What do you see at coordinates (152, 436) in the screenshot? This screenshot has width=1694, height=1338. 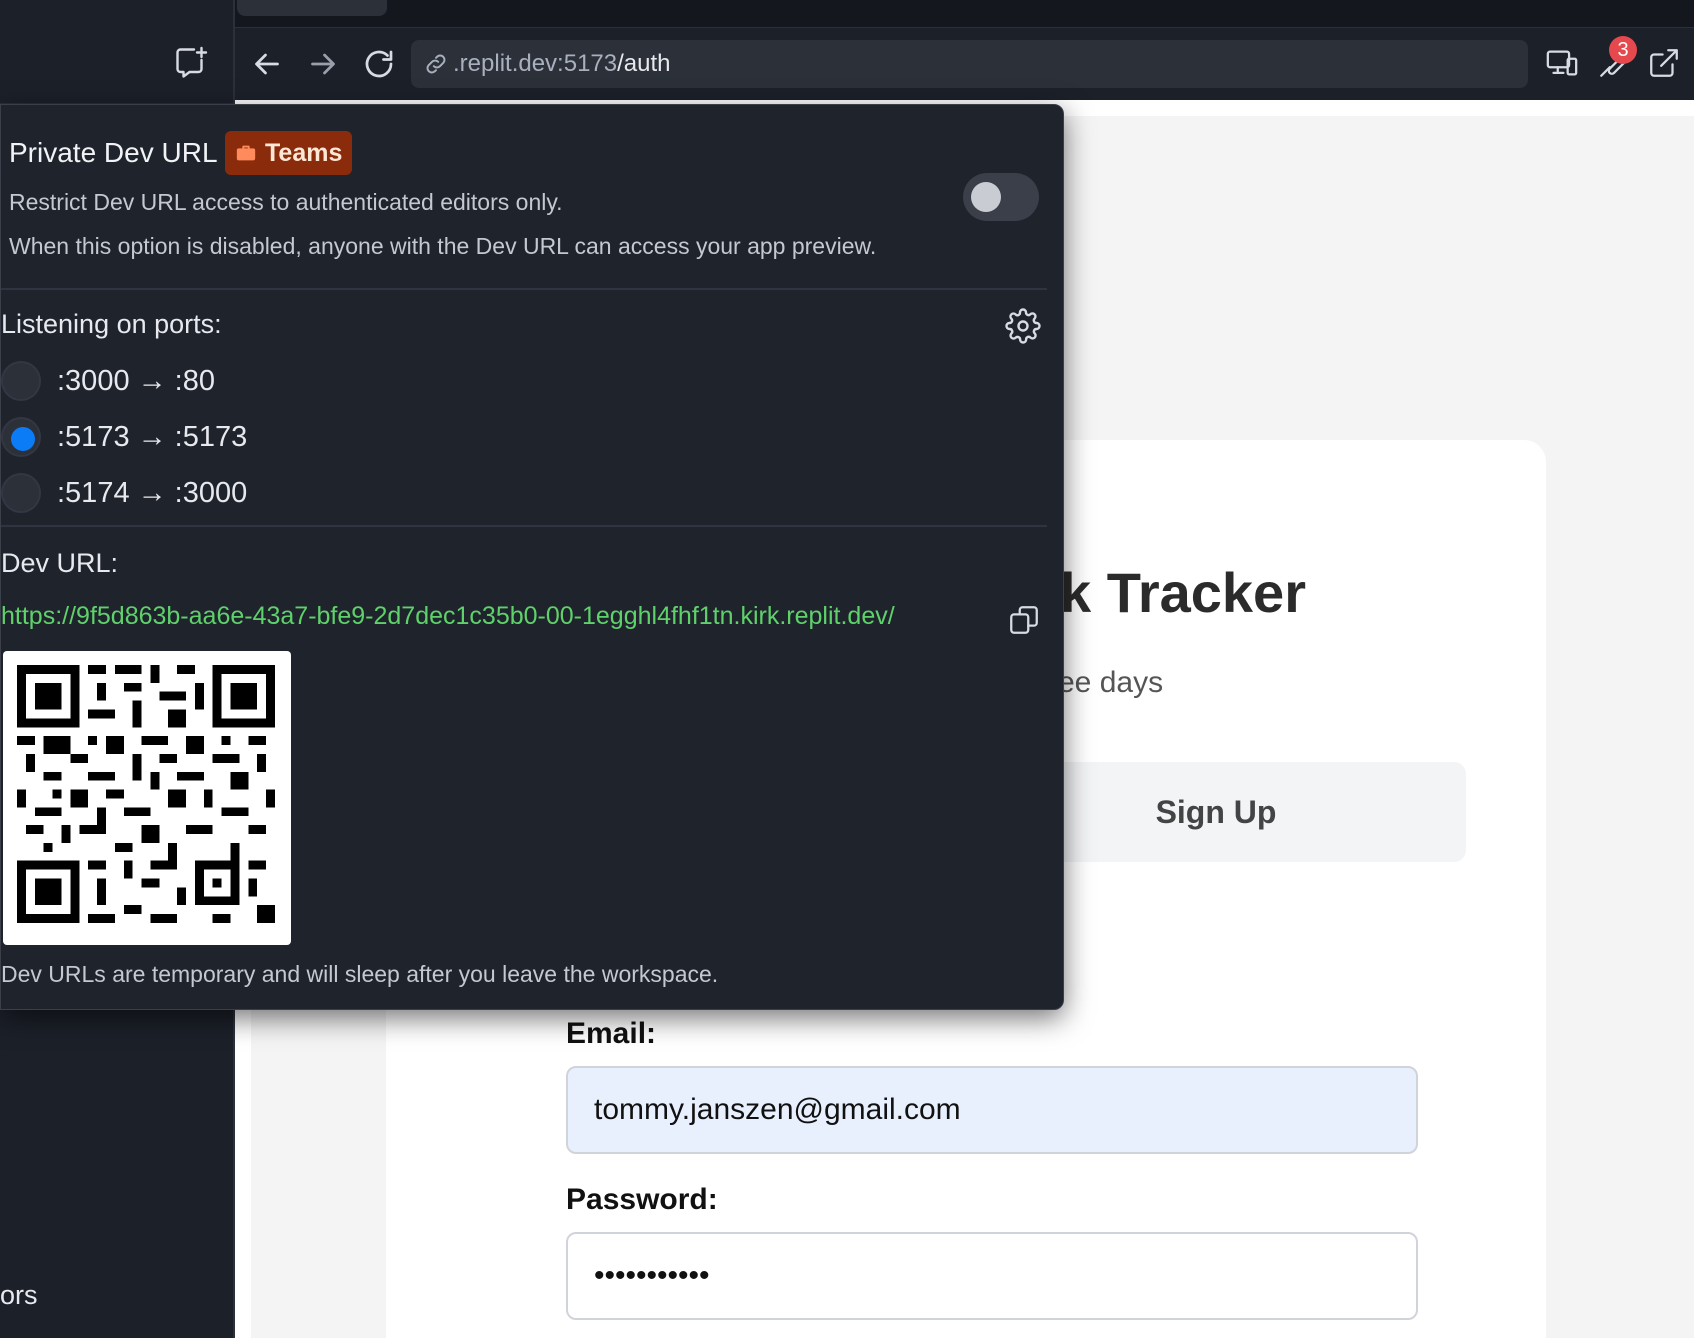 I see `port-label: :5173 → :5173` at bounding box center [152, 436].